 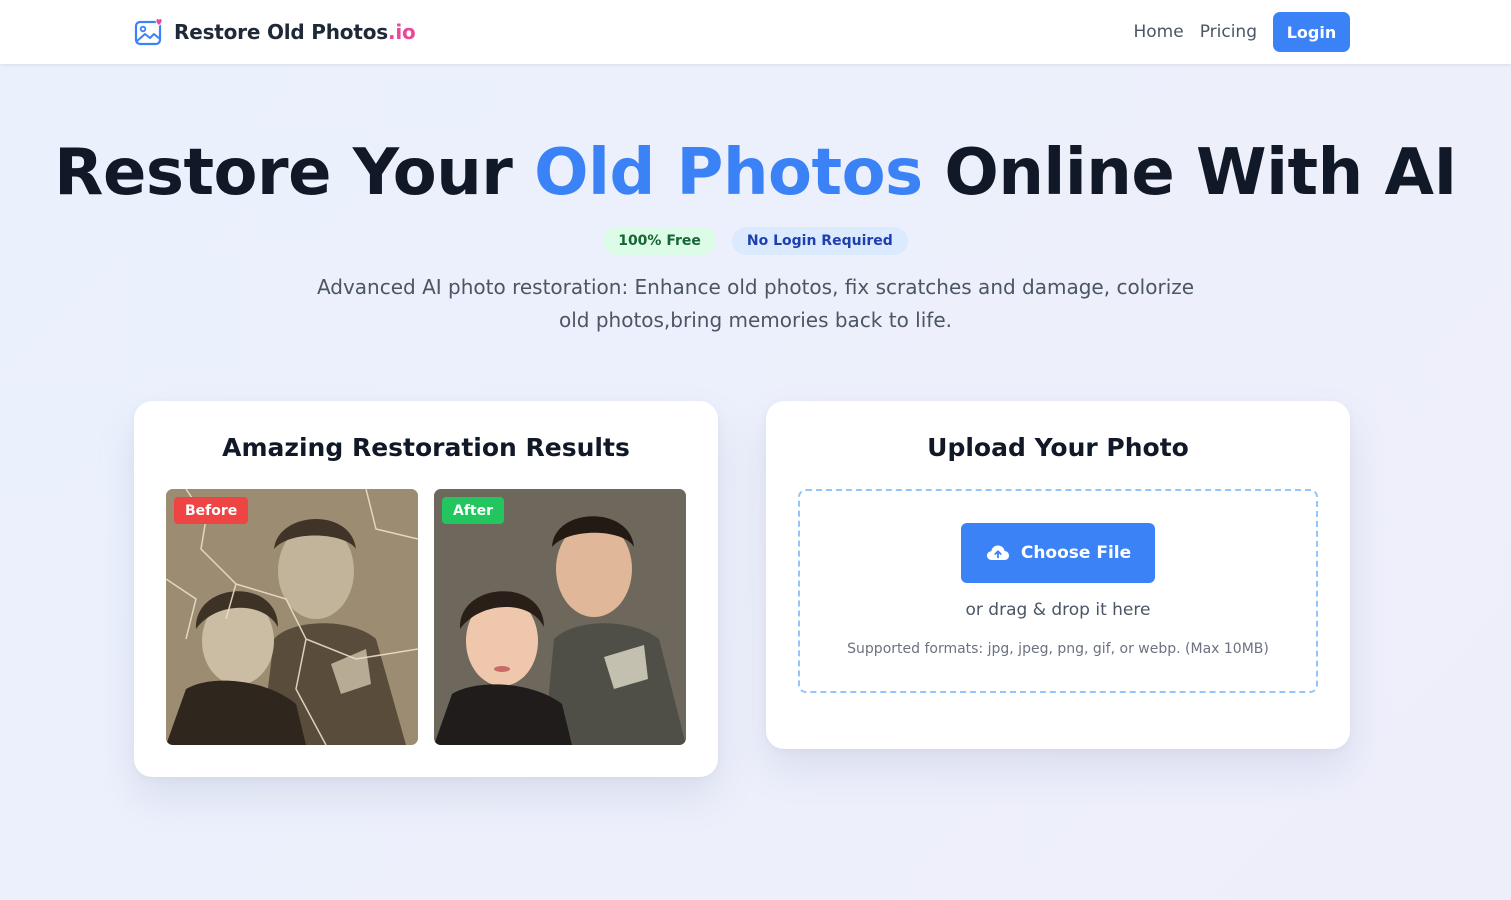 I want to click on login-button: Login, so click(x=1311, y=32).